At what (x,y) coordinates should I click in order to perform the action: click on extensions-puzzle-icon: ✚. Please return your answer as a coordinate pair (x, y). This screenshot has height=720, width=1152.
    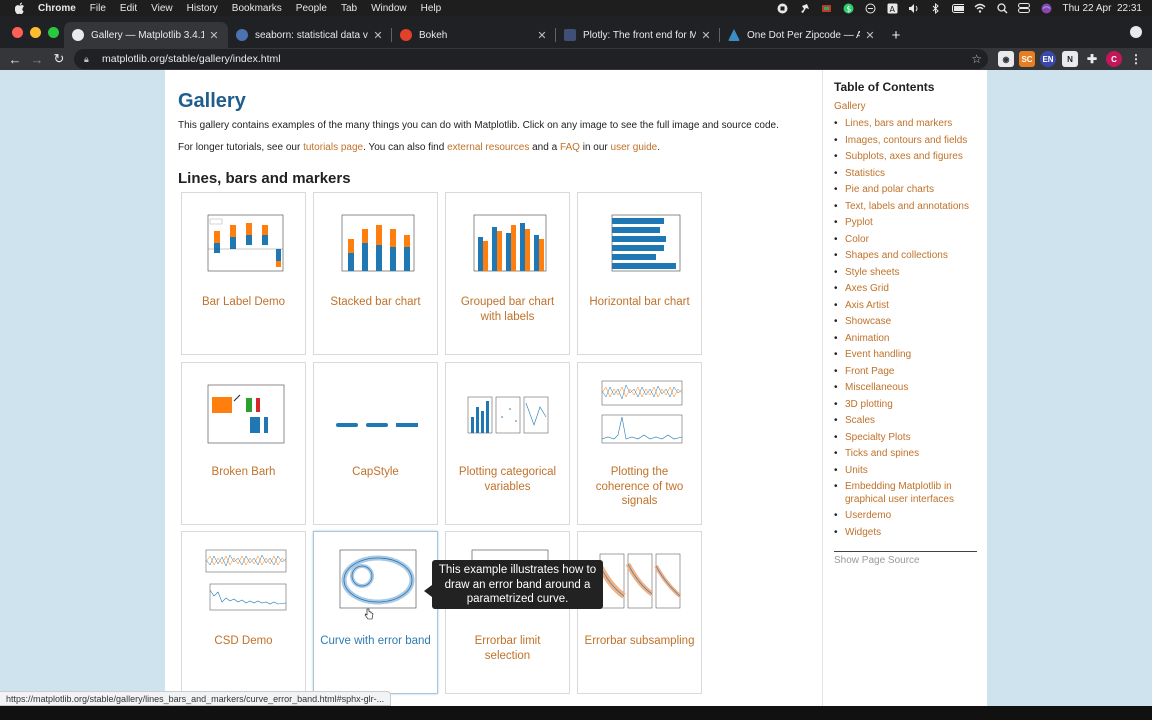
    Looking at the image, I should click on (1092, 59).